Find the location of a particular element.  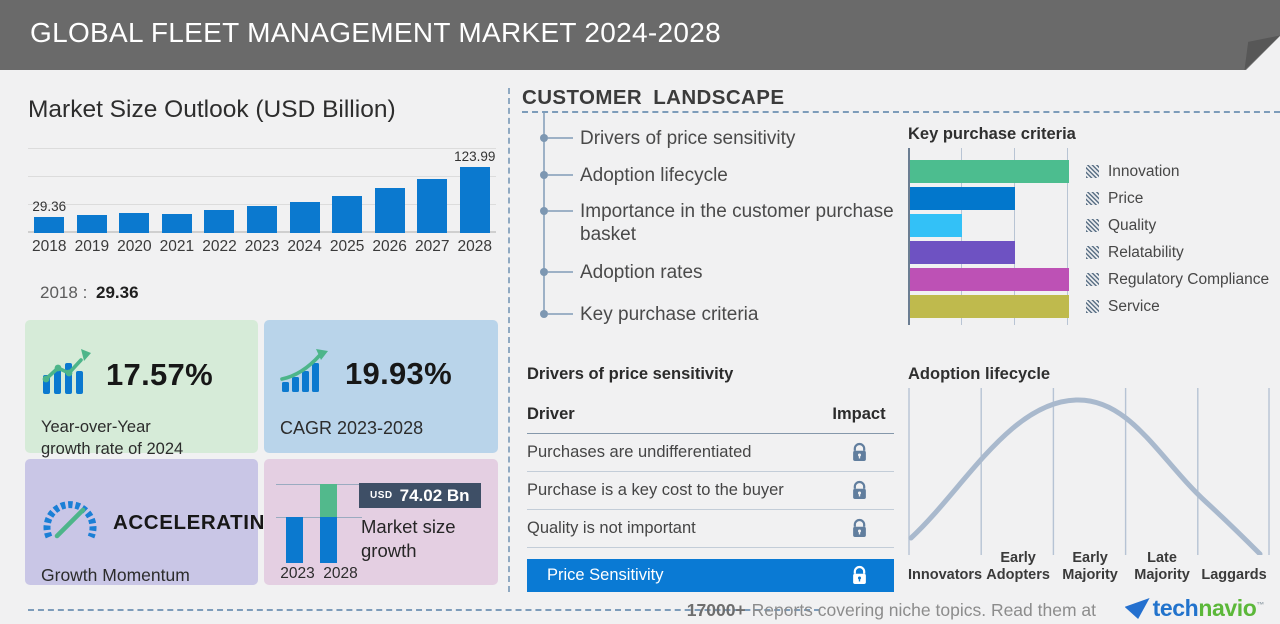

technavio-logo: technavio™ is located at coordinates (1194, 608).